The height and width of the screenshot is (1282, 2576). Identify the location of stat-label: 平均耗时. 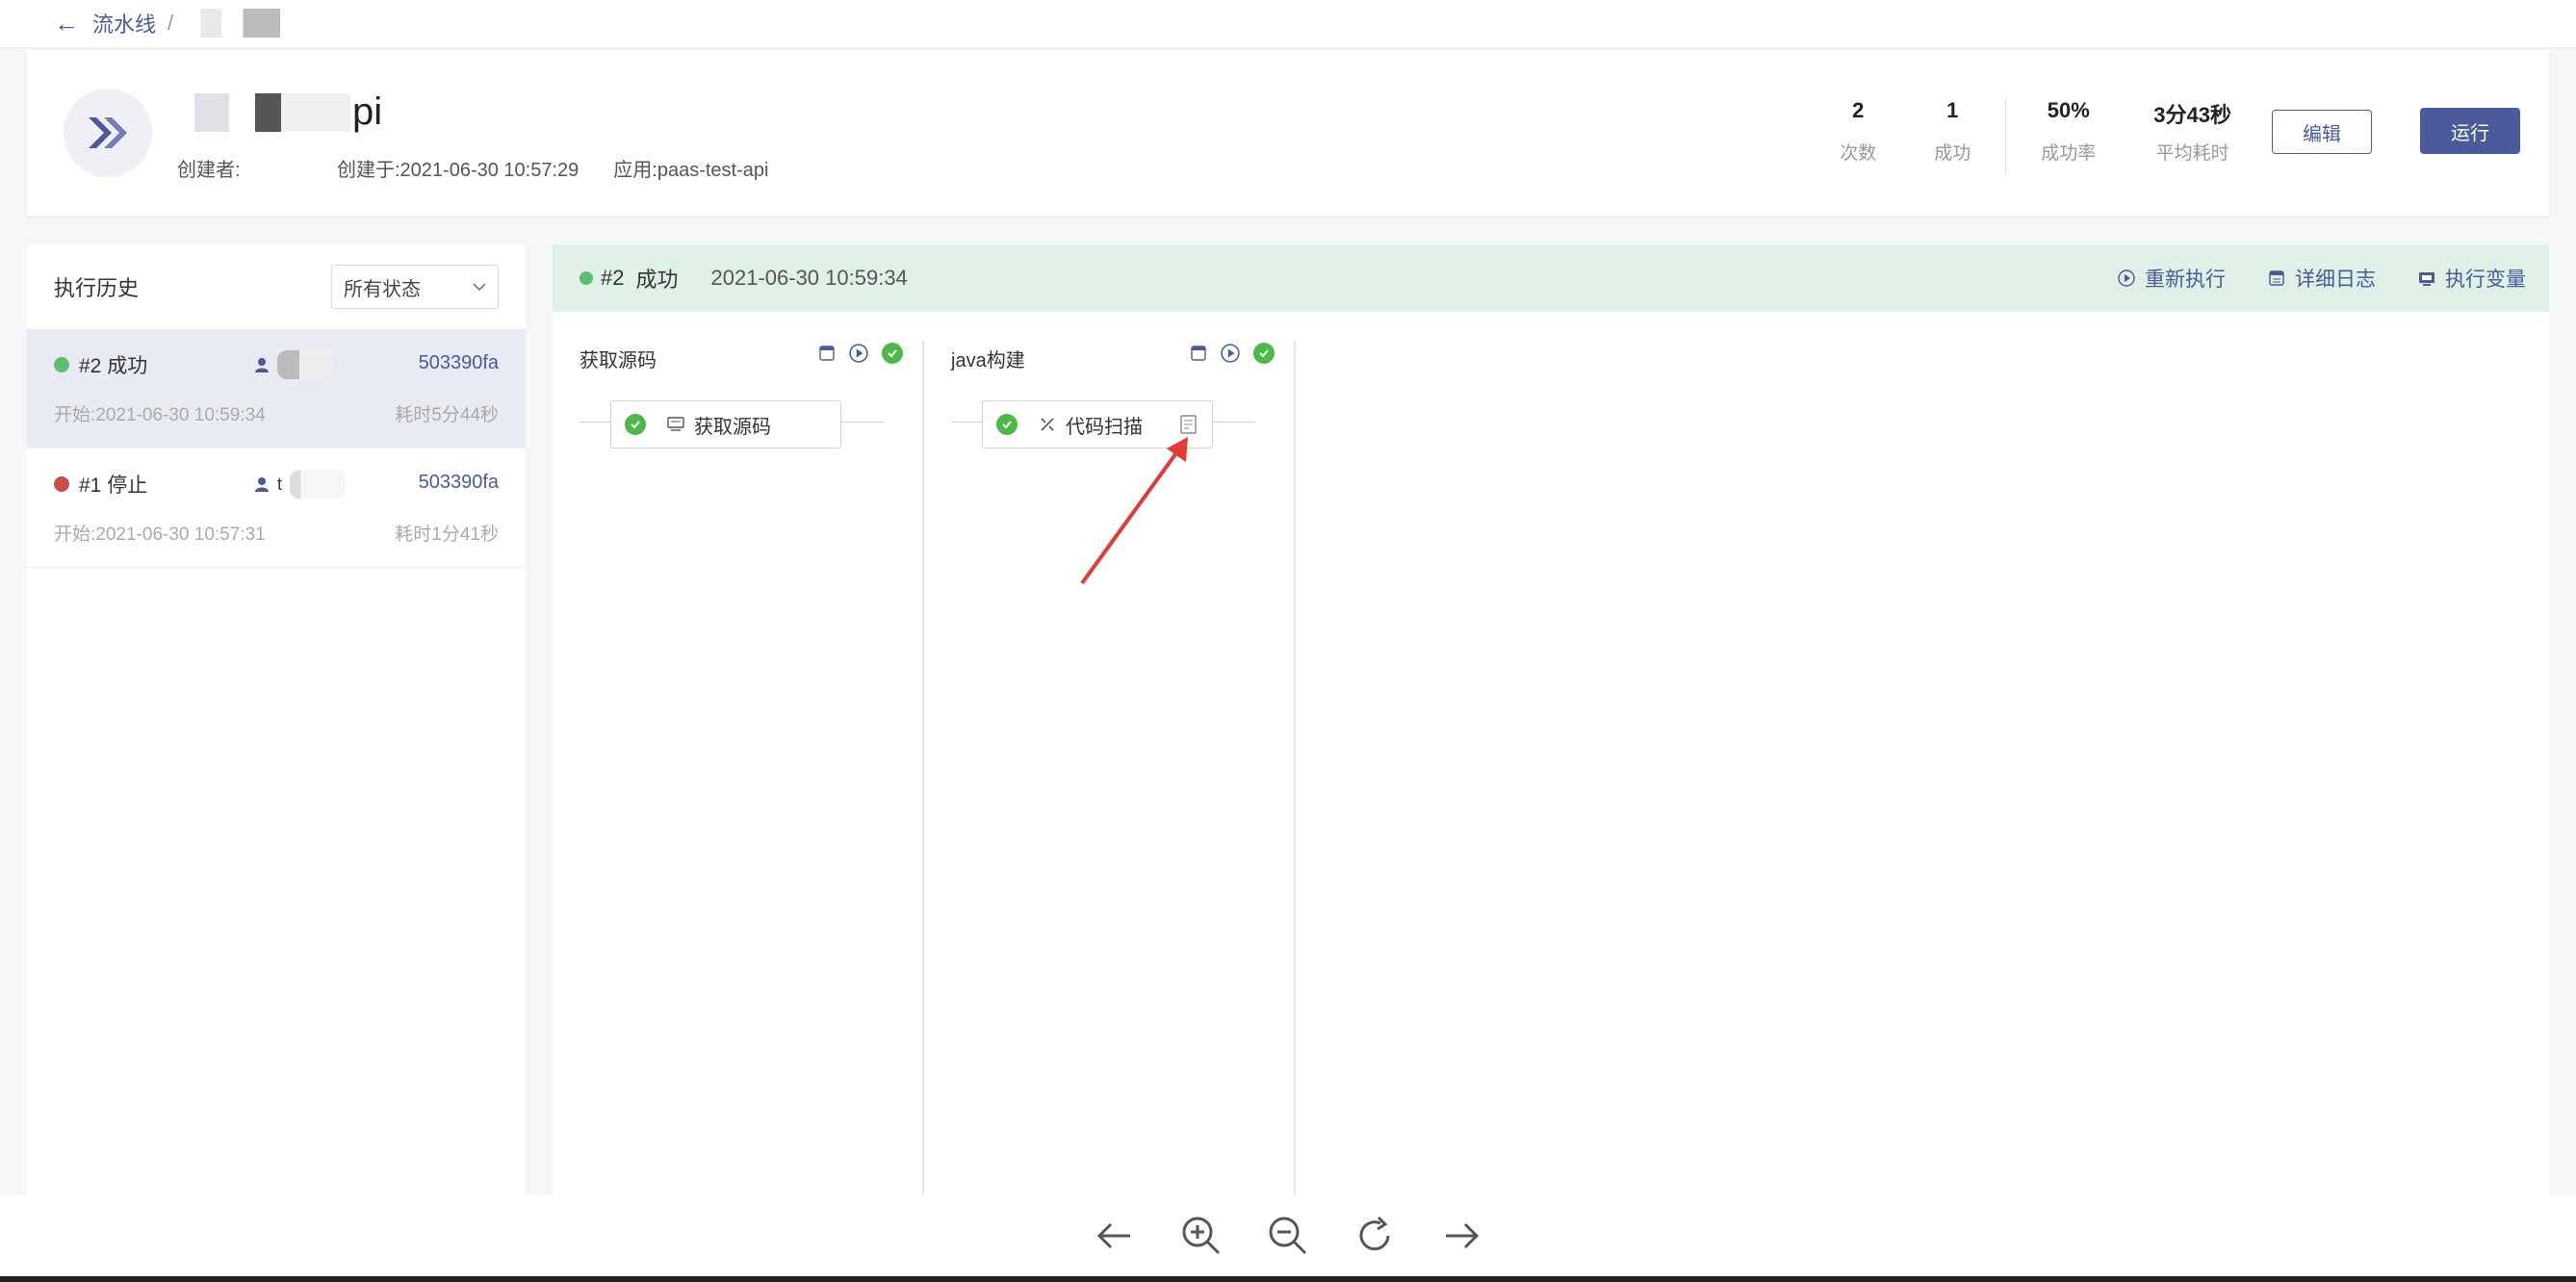
(2192, 153).